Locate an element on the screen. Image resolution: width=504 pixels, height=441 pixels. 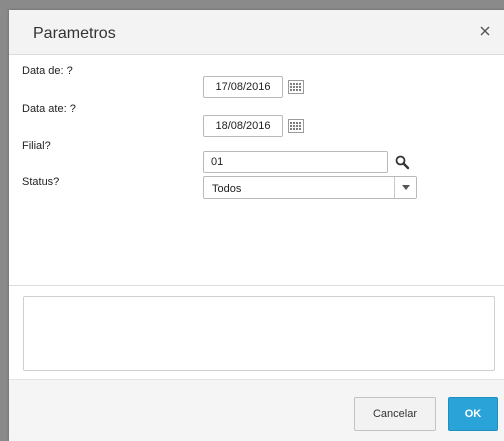
data-ate-input is located at coordinates (243, 126).